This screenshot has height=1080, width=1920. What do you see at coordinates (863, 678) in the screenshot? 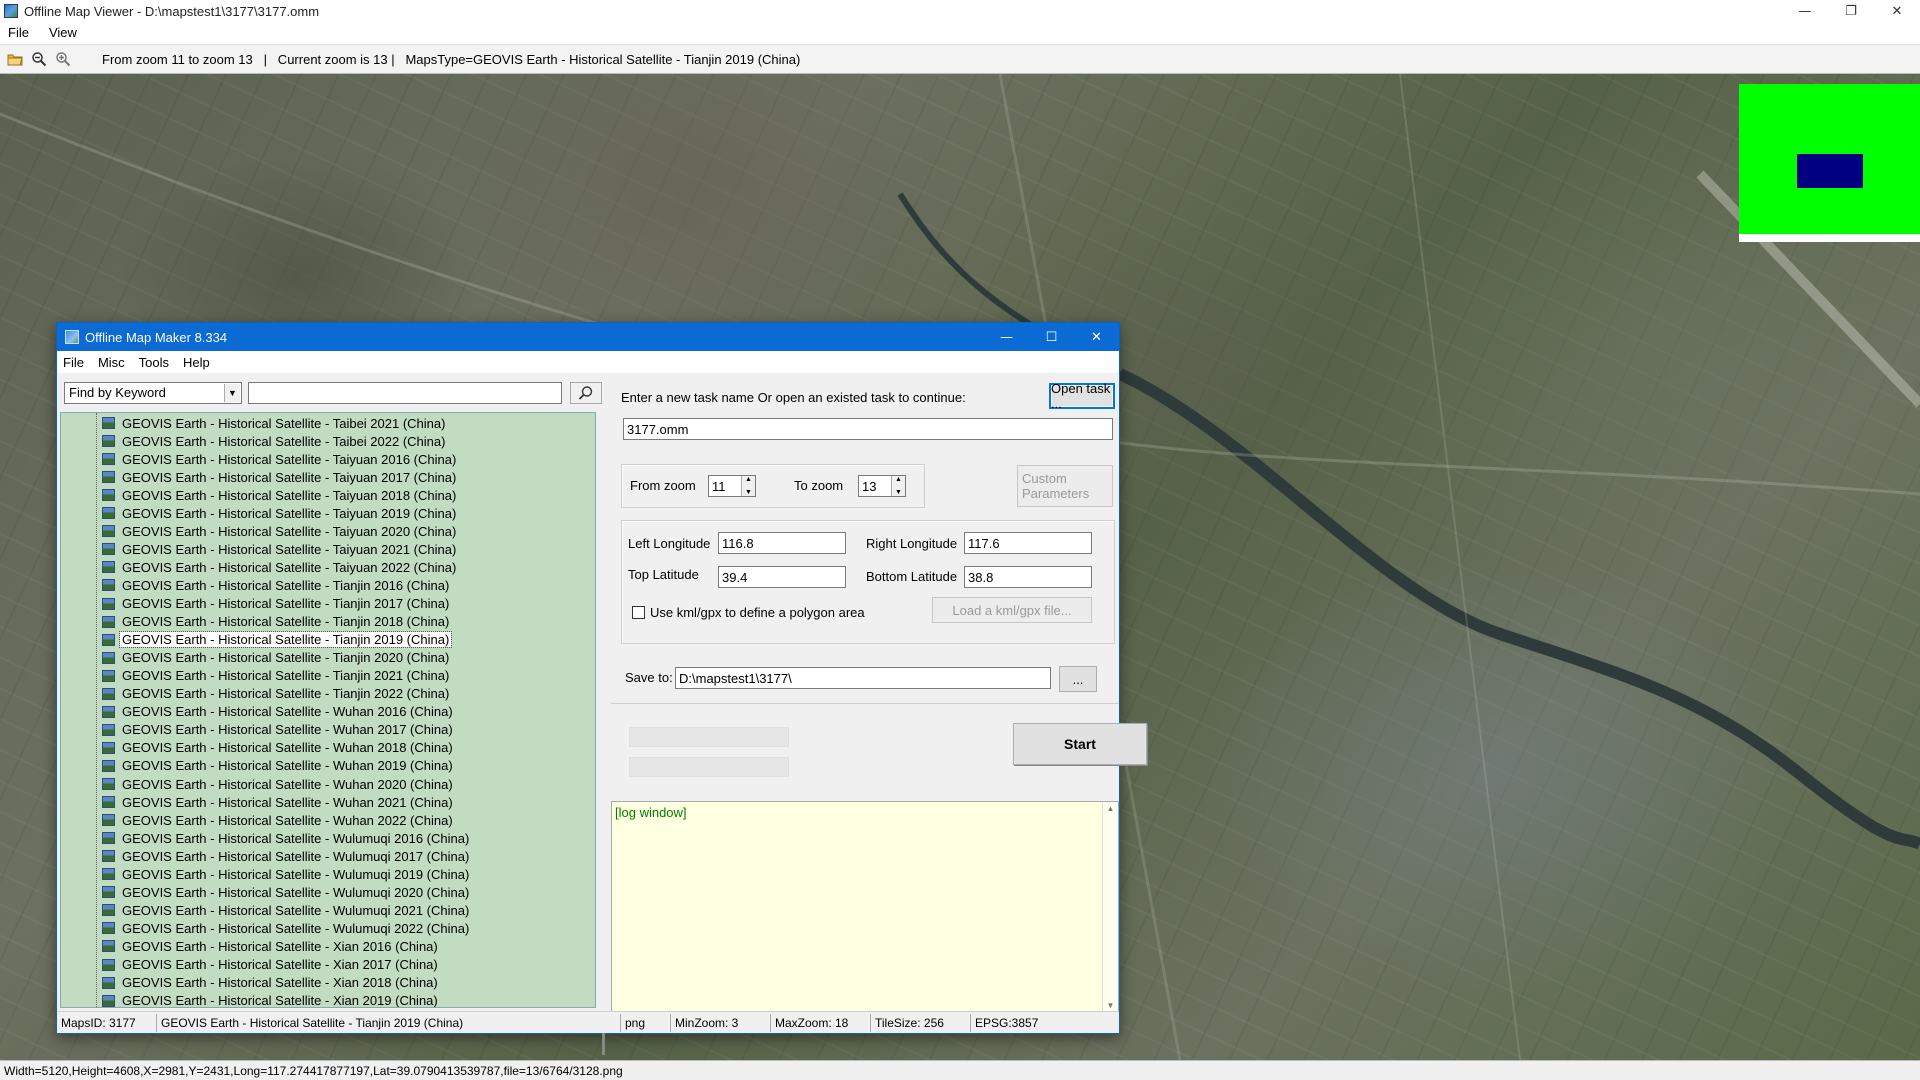
I see `save-path-field: D:\mapstest1\3177\` at bounding box center [863, 678].